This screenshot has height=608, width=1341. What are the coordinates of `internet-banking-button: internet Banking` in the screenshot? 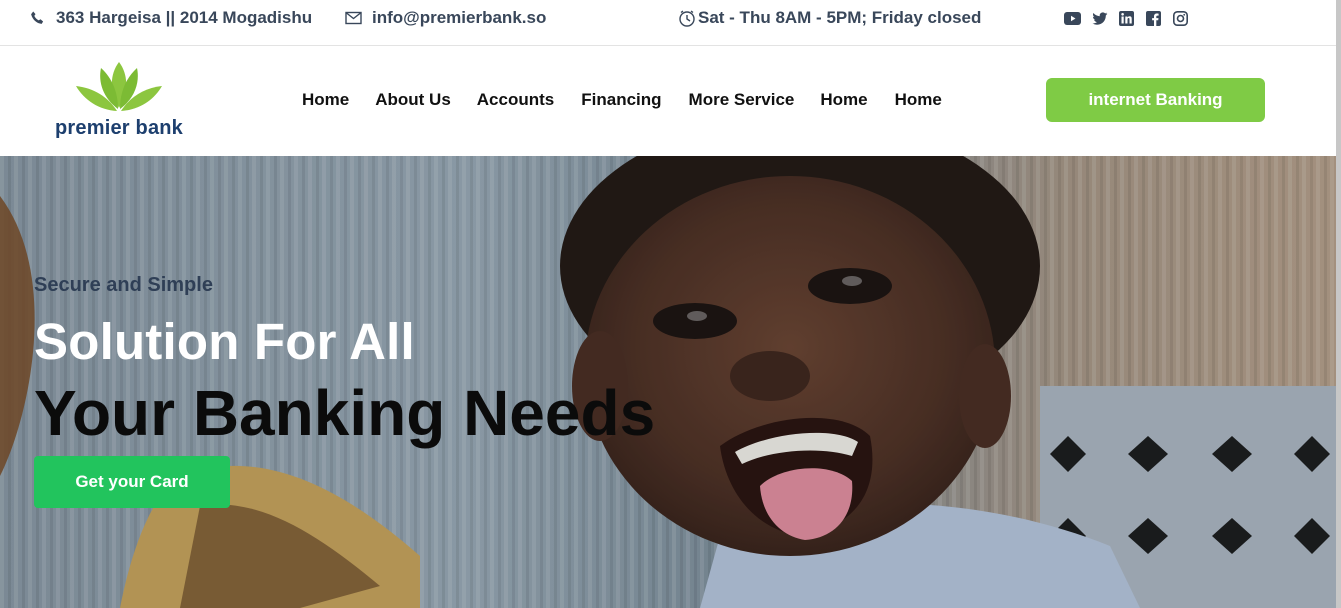 It's located at (1155, 100).